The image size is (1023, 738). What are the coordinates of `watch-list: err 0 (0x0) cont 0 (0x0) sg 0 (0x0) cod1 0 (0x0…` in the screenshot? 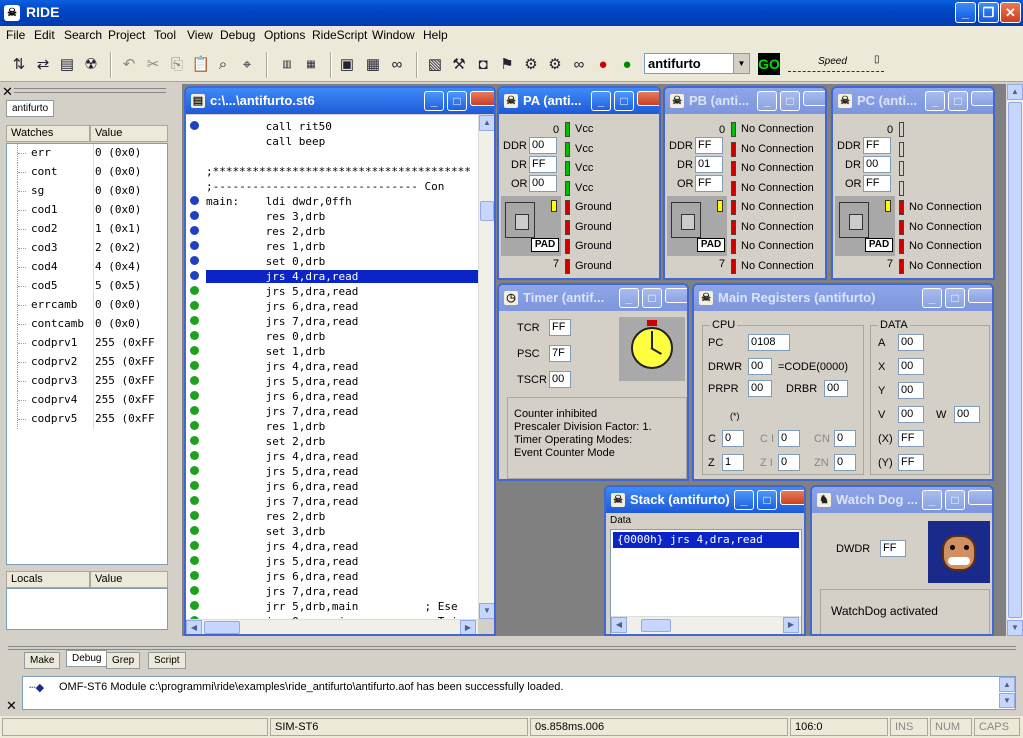 It's located at (87, 354).